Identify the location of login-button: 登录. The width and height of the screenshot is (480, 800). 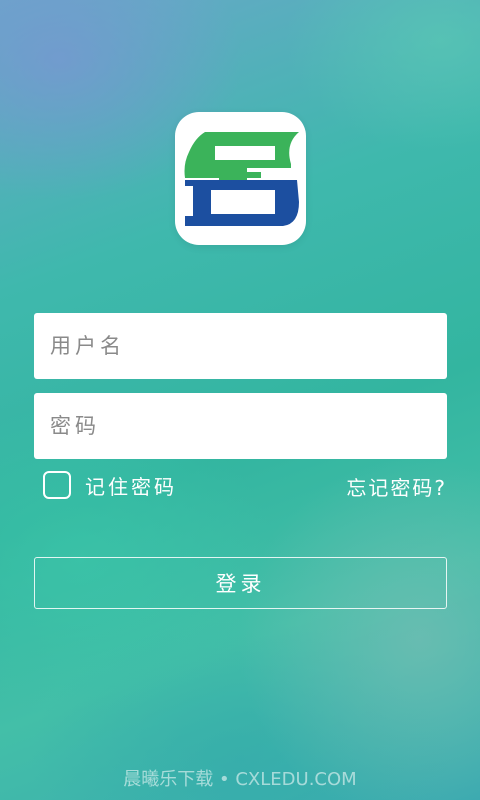
(240, 583).